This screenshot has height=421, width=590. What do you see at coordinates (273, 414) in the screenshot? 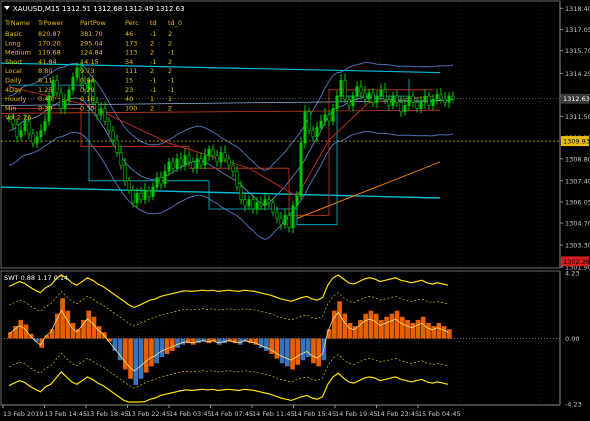
I see `time-tick-label: 14 Feb 11:45` at bounding box center [273, 414].